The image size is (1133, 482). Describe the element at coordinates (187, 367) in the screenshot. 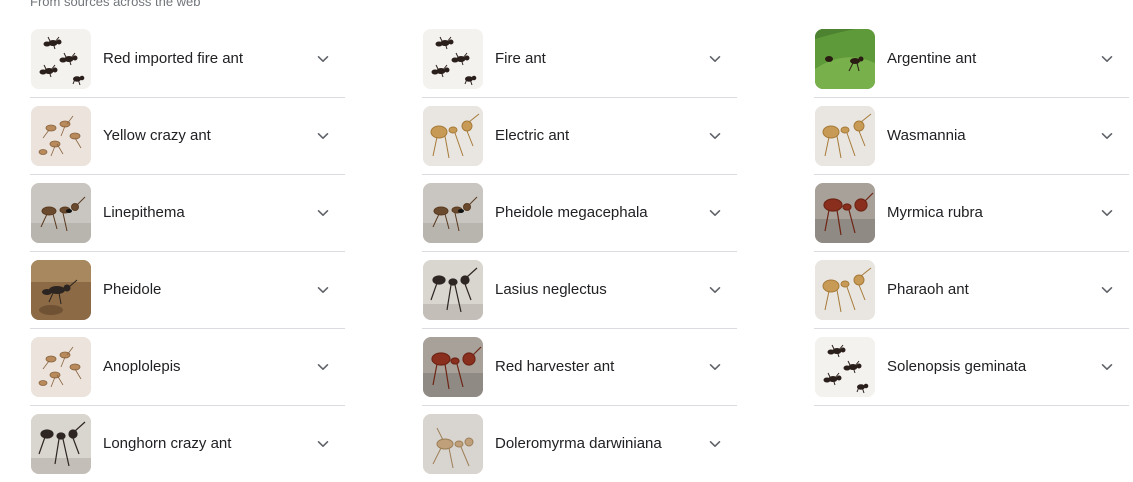

I see `entity-row: Anoplolepis` at that location.